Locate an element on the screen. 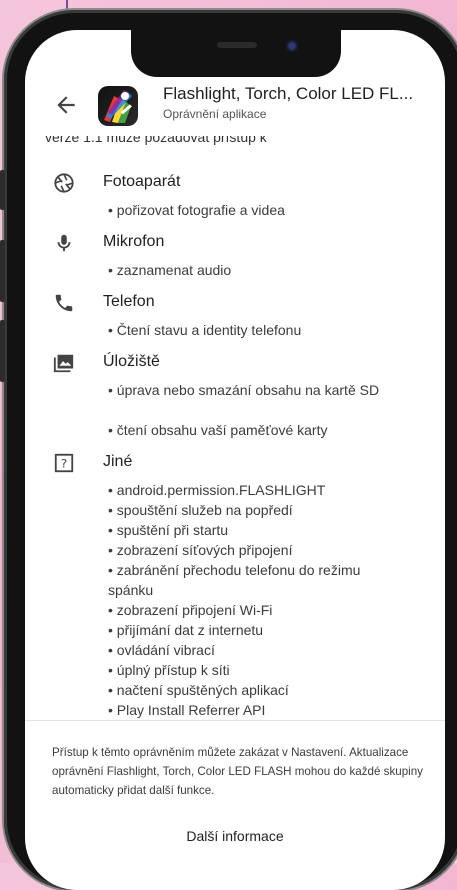 Image resolution: width=457 pixels, height=890 pixels. permission-item: • čtení obsahu vaší paměťové karty is located at coordinates (218, 430).